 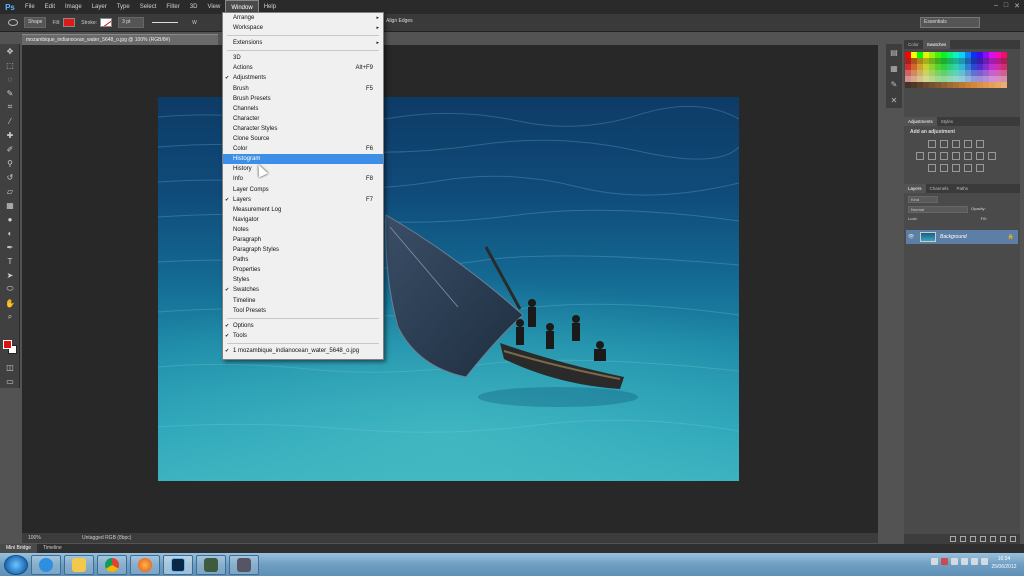 What do you see at coordinates (10, 205) in the screenshot?
I see `gradient-tool-icon: ▦` at bounding box center [10, 205].